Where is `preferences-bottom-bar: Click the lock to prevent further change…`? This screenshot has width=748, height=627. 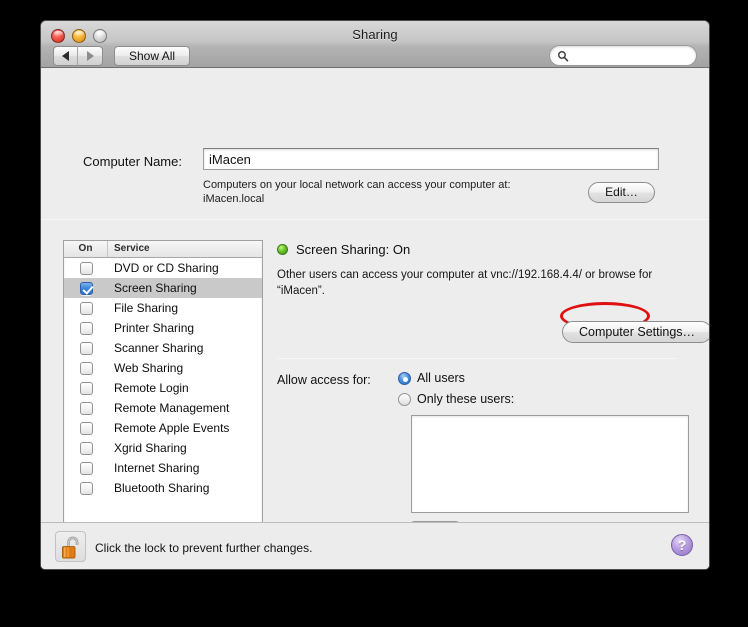
preferences-bottom-bar: Click the lock to prevent further change… is located at coordinates (375, 545).